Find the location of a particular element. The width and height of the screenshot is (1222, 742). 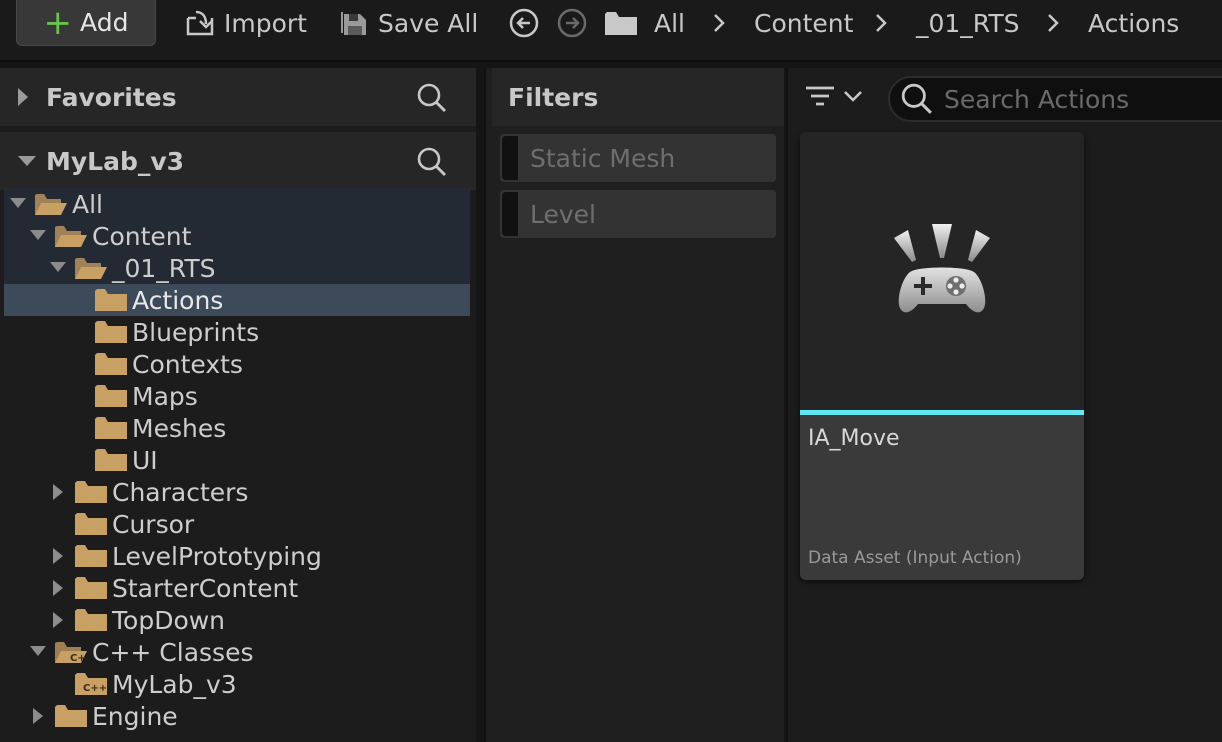

filters-title: Filters is located at coordinates (553, 97).